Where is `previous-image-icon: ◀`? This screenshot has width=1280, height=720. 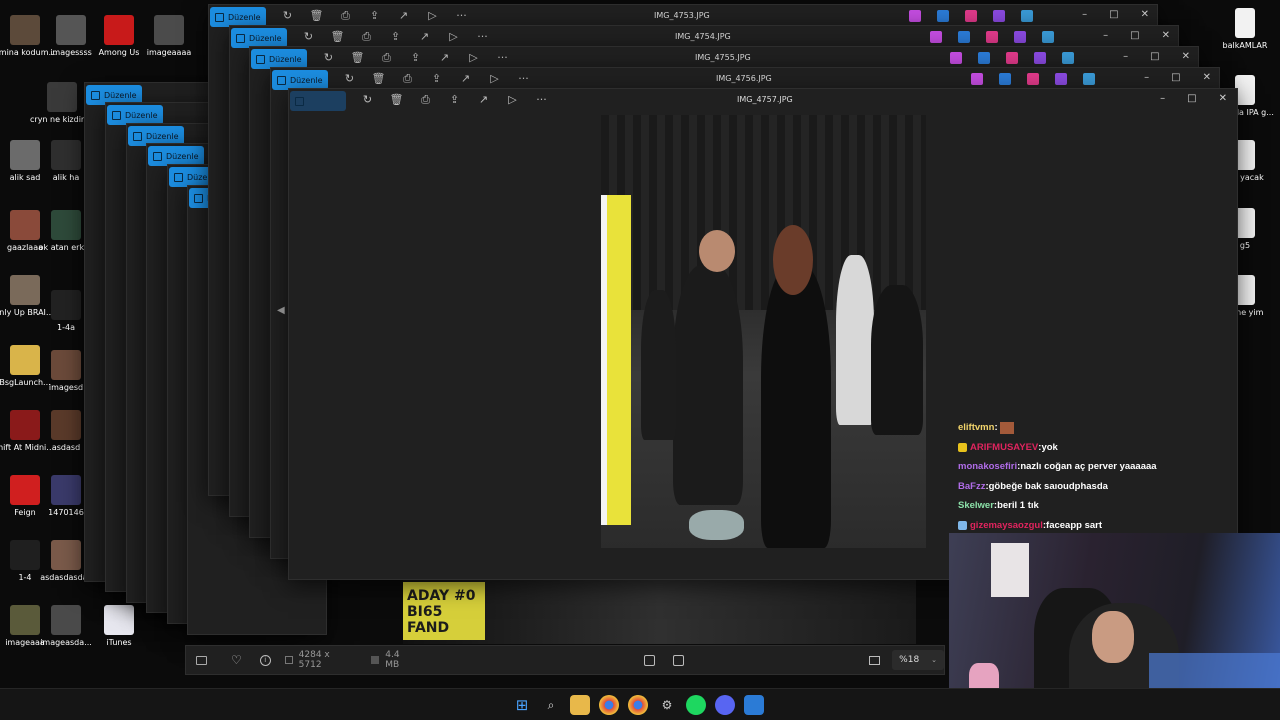
previous-image-icon: ◀ is located at coordinates (281, 310).